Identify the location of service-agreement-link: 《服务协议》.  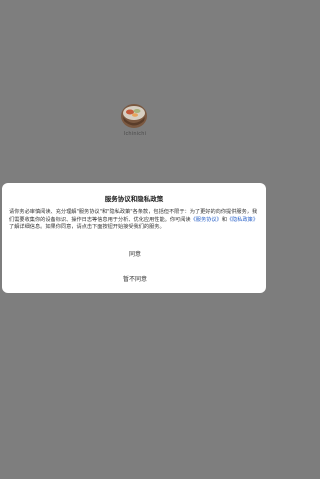
(206, 220).